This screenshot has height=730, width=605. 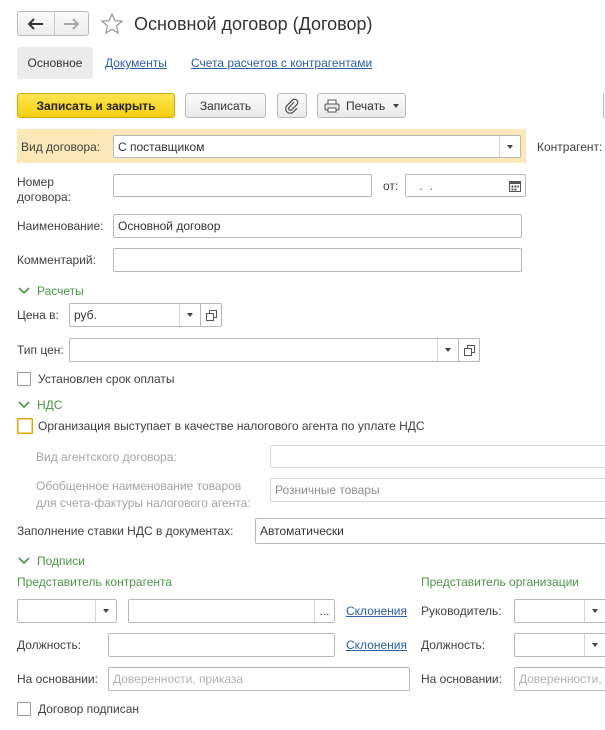 I want to click on save-and-close-button: Записать и закрыть, so click(x=96, y=105).